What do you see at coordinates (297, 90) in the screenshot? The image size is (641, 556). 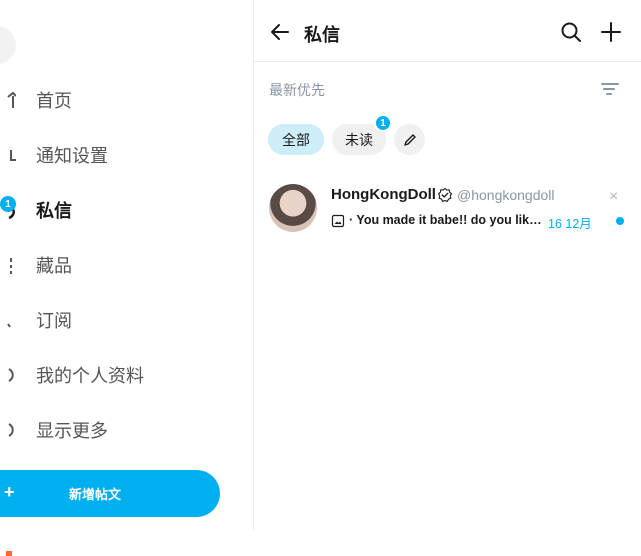 I see `sort-label: 最新优先` at bounding box center [297, 90].